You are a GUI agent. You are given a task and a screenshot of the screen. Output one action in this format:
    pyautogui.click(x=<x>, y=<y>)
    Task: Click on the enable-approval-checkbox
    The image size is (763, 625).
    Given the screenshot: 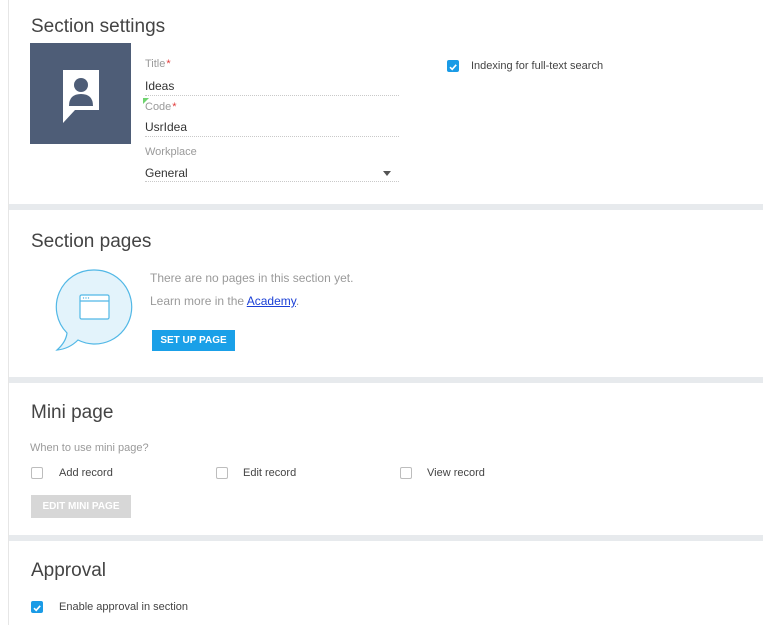 What is the action you would take?
    pyautogui.click(x=37, y=607)
    